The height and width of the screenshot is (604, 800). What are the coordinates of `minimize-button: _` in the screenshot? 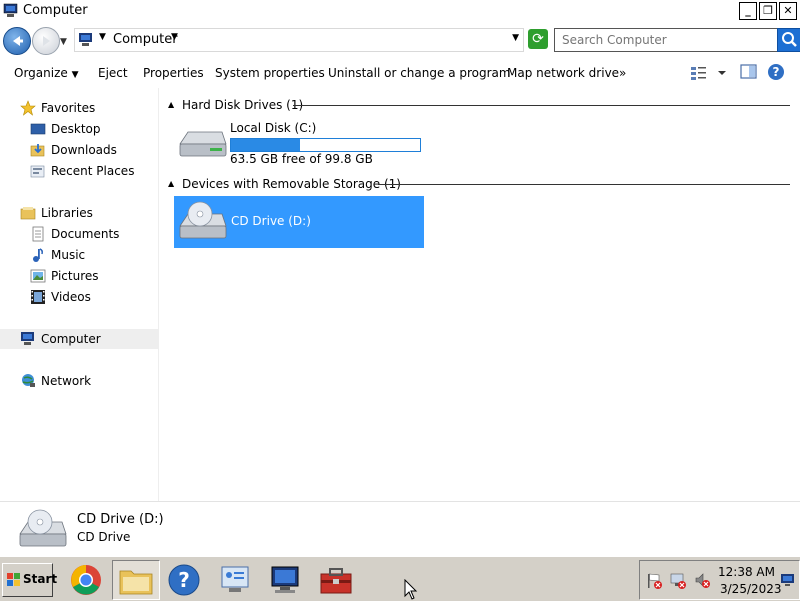 It's located at (748, 11).